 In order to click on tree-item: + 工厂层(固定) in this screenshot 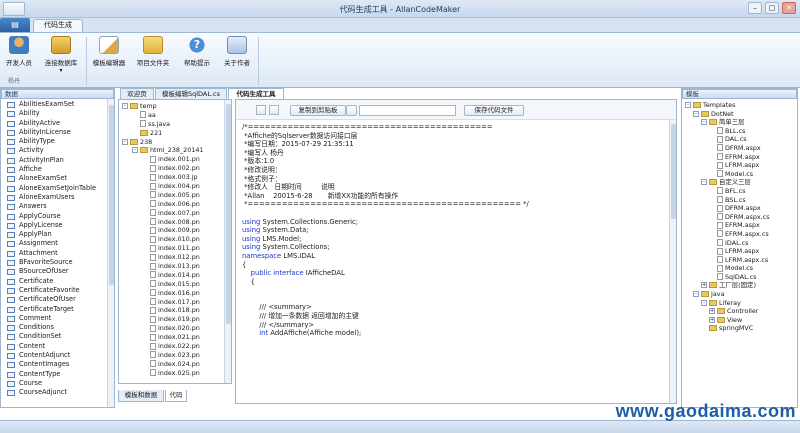, I will do `click(739, 285)`.